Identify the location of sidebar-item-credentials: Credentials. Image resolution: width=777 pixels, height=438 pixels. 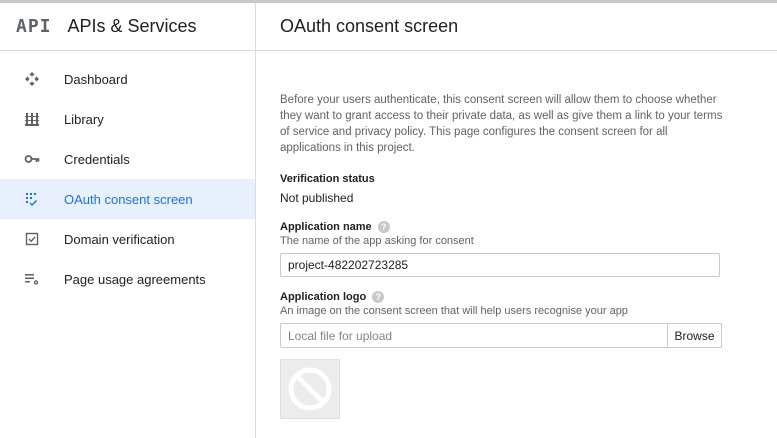
(127, 159).